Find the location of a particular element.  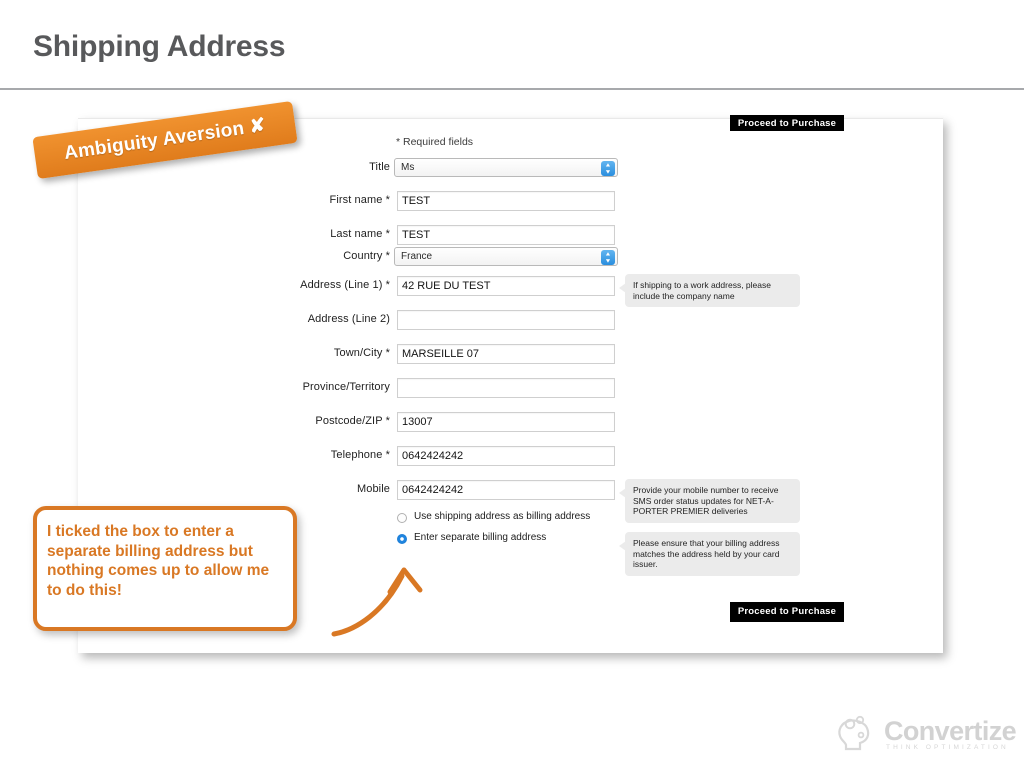

proceed-to-purchase-button-bottom: Proceed to Purchase is located at coordinates (787, 612).